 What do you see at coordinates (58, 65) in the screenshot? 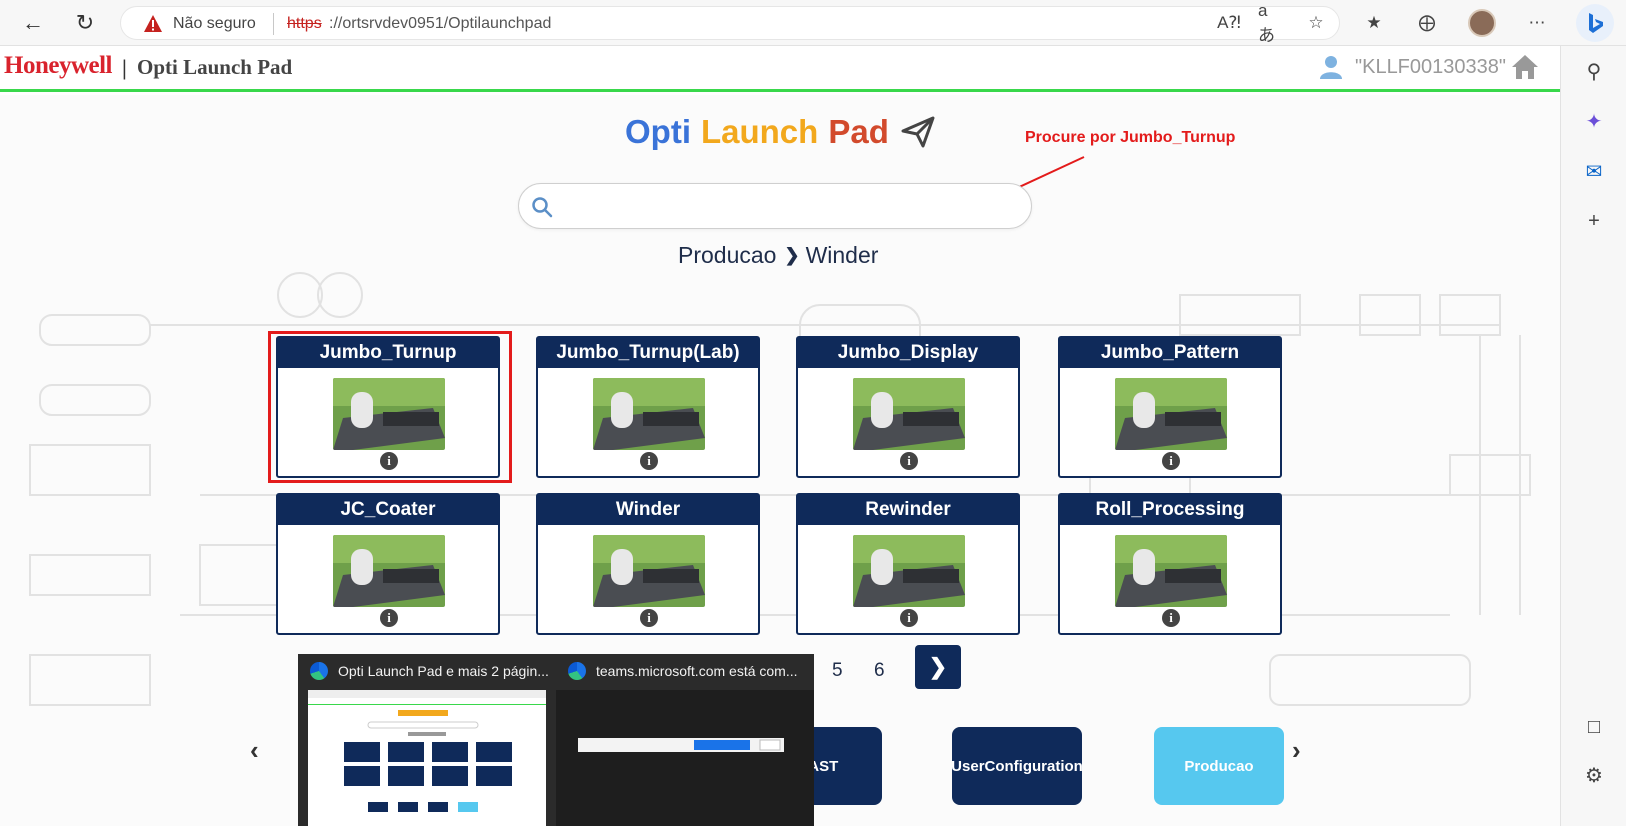
I see `honeywell-logo: Honeywell` at bounding box center [58, 65].